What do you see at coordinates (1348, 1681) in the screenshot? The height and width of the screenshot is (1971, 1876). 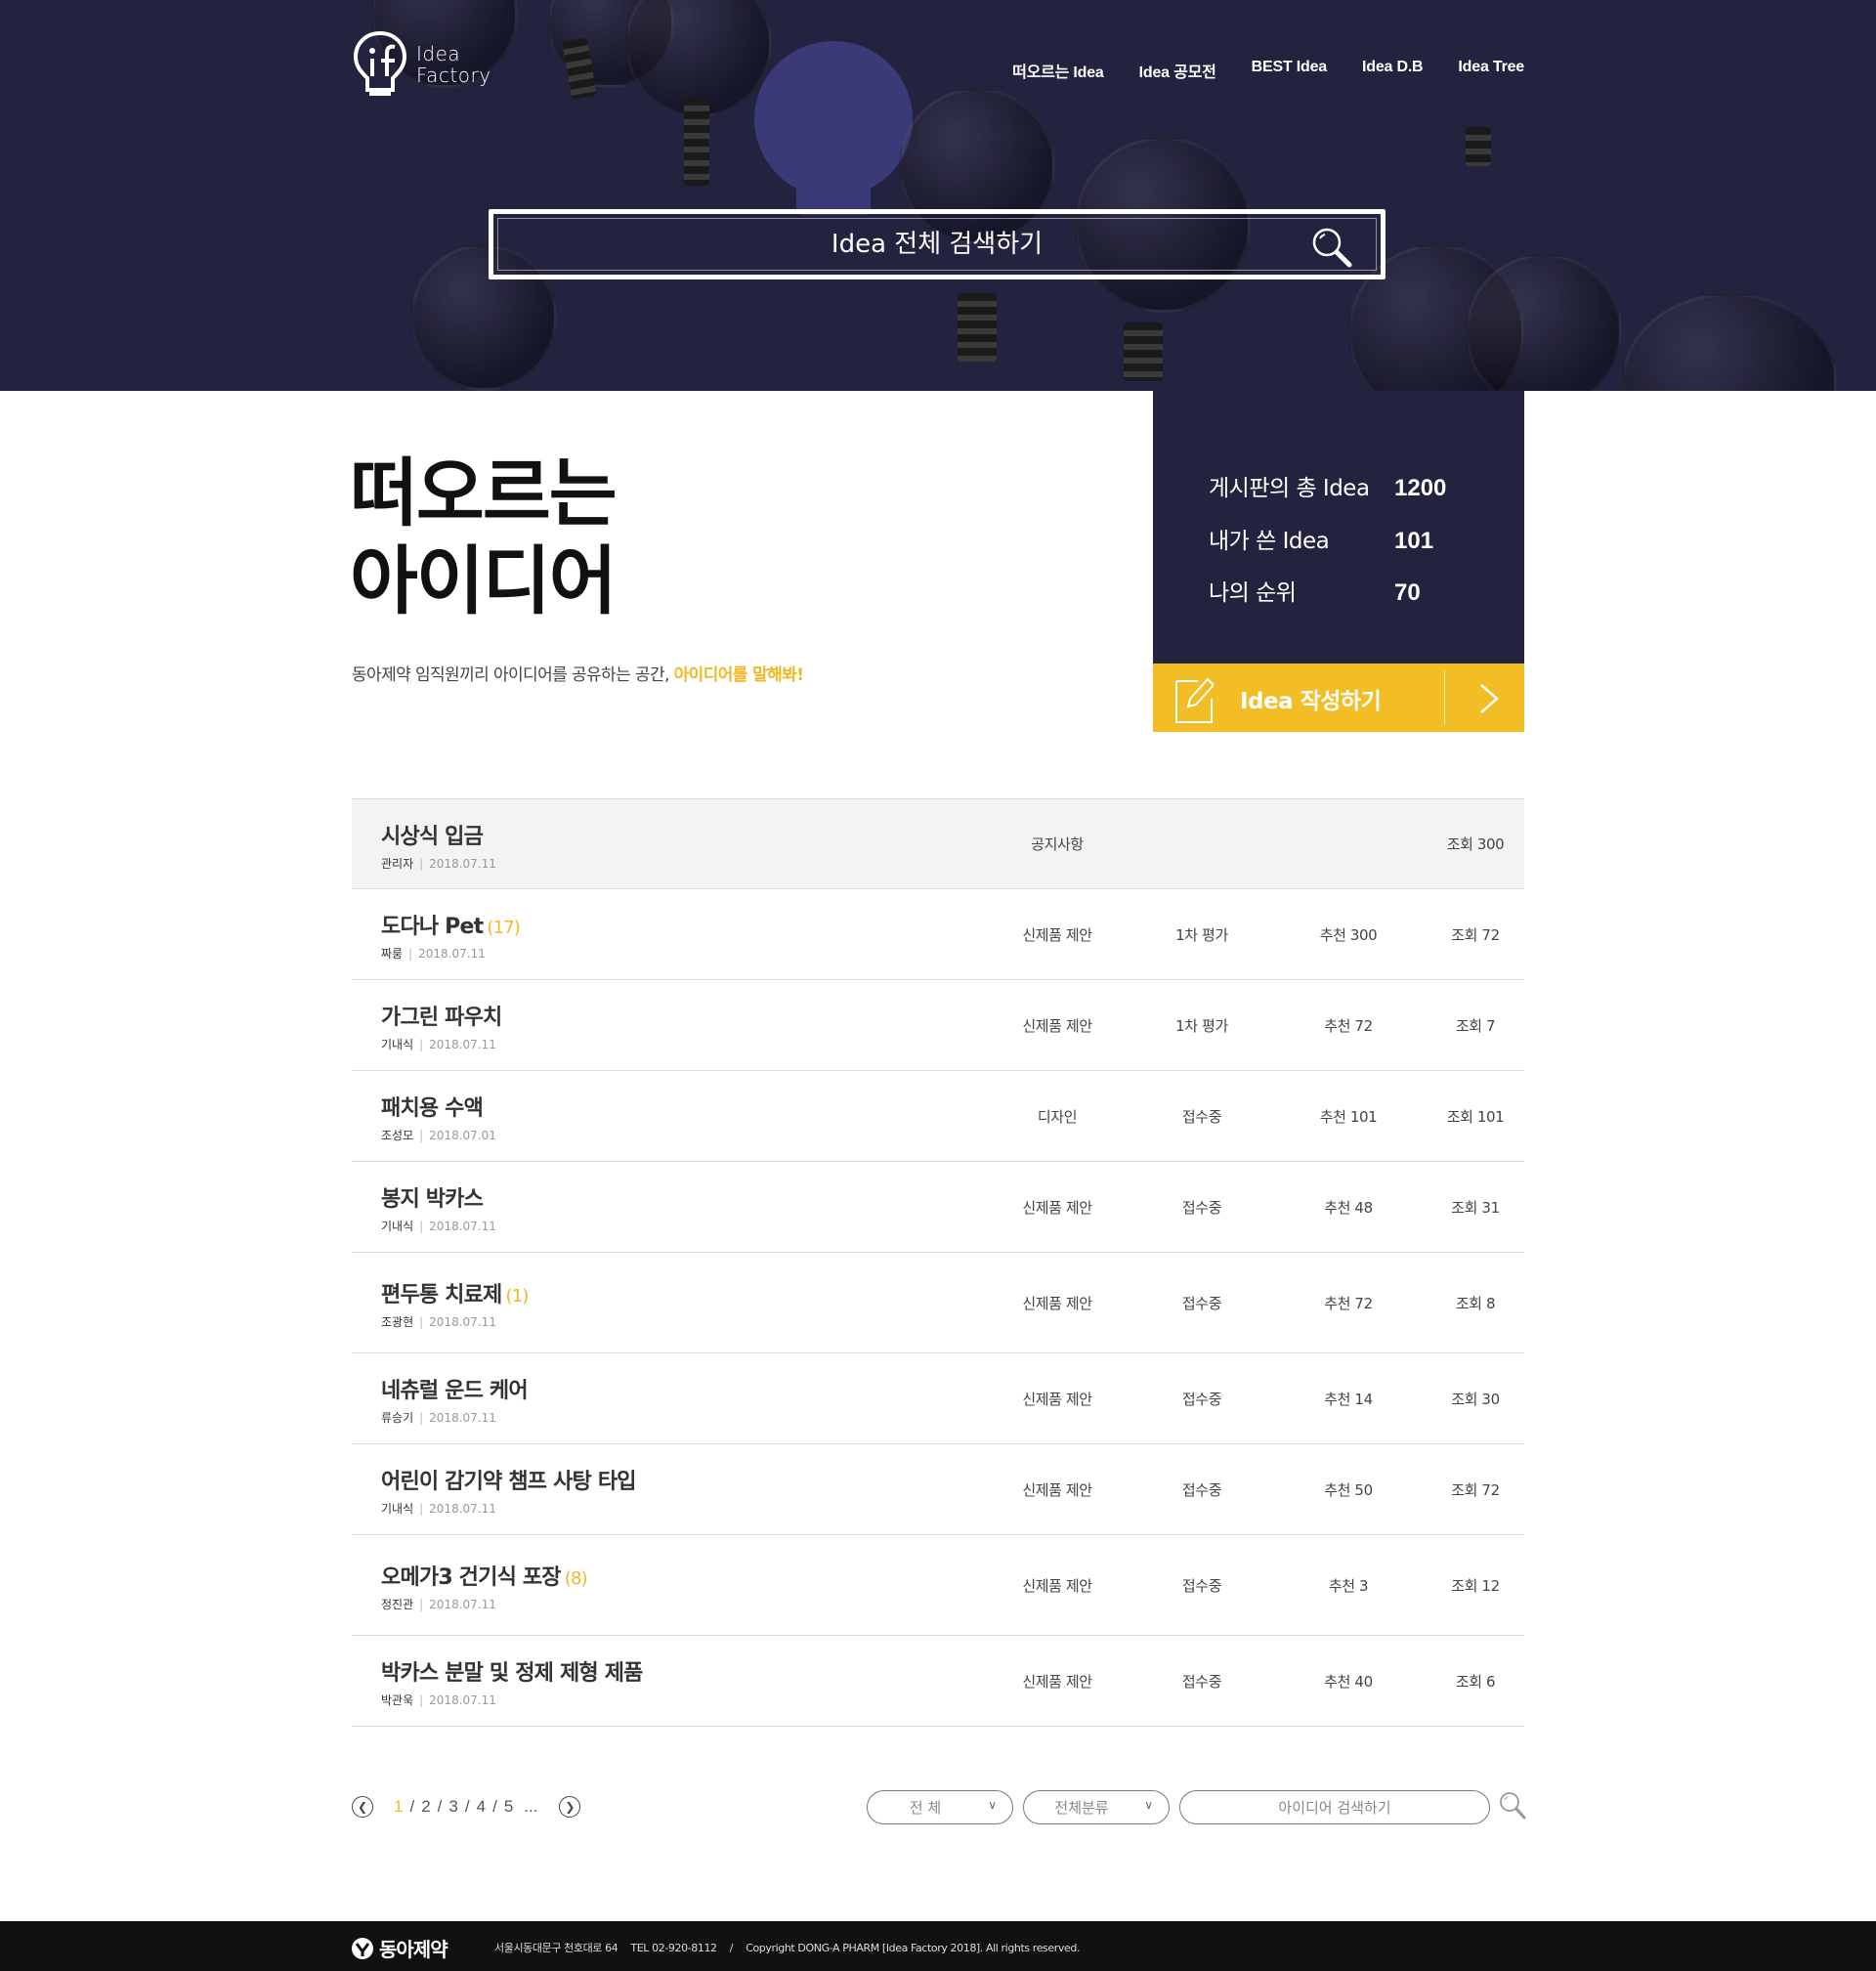 I see `idea-recommend: 추천 40` at bounding box center [1348, 1681].